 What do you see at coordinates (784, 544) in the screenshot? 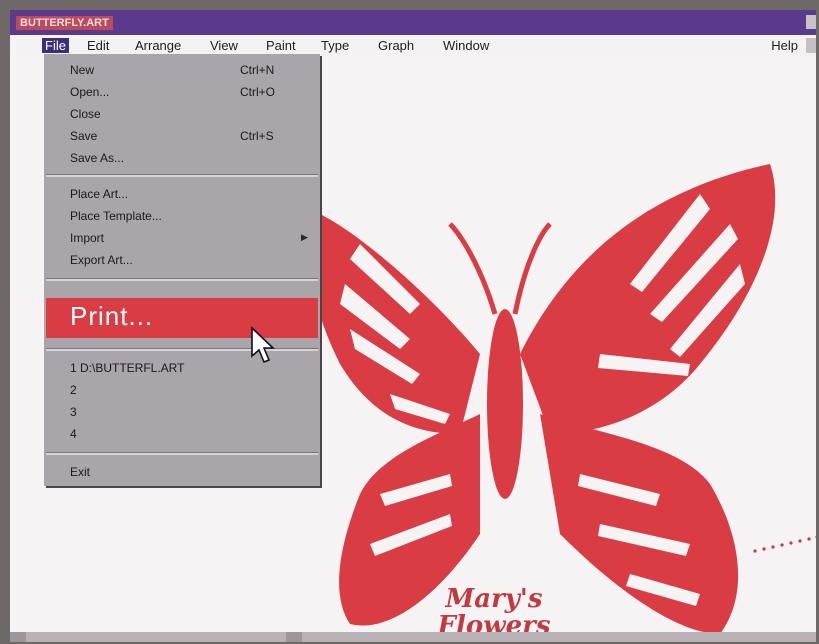
I see `decorative-dotted-line` at bounding box center [784, 544].